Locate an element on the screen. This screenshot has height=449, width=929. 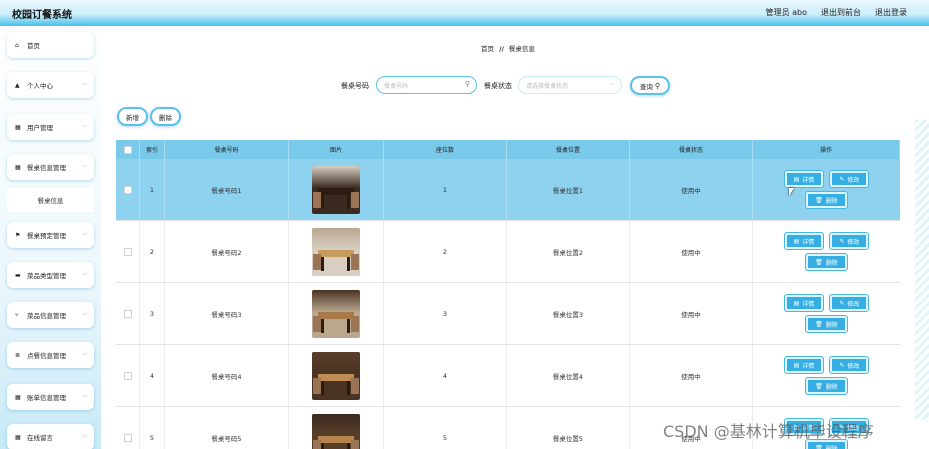
tree-icon: ⑂ is located at coordinates (17, 315).